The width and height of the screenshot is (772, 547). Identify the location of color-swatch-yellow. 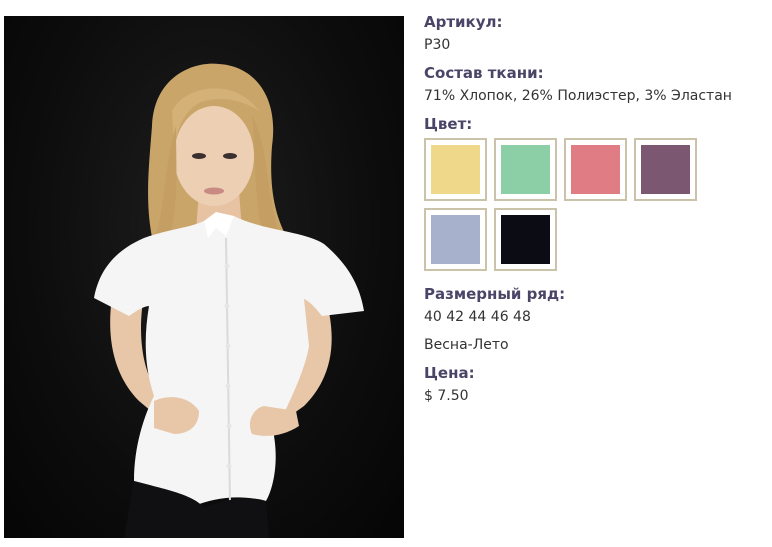
(455, 169).